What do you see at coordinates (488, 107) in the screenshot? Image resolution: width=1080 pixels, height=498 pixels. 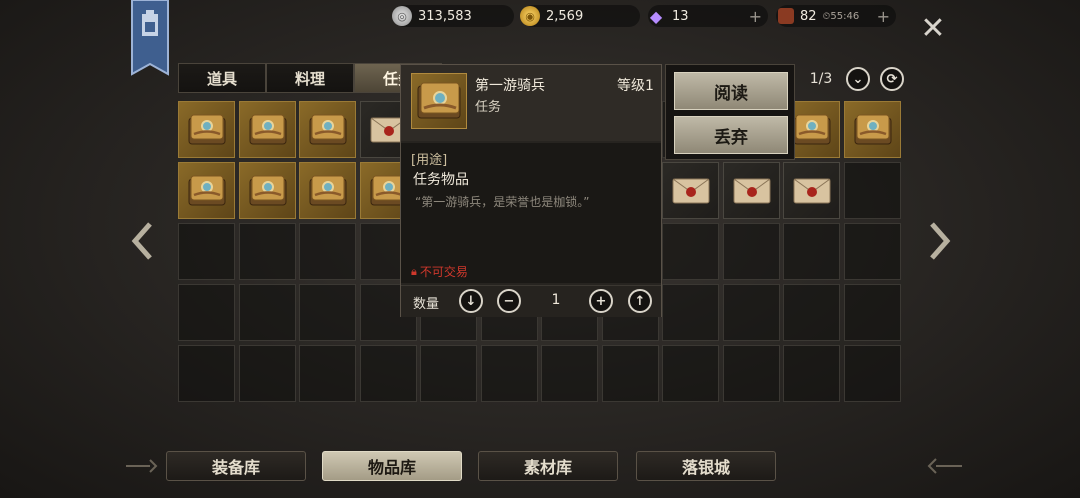 I see `item-type: 任务` at bounding box center [488, 107].